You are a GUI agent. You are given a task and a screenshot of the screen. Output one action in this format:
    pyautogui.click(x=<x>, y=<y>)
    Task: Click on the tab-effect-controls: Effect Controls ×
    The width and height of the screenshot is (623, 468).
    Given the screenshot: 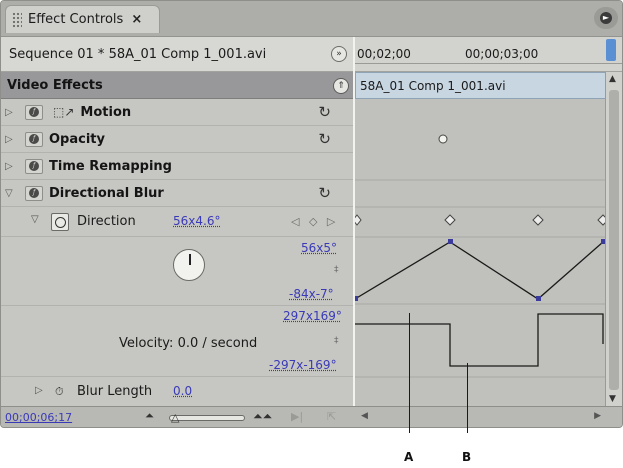 What is the action you would take?
    pyautogui.click(x=82, y=19)
    